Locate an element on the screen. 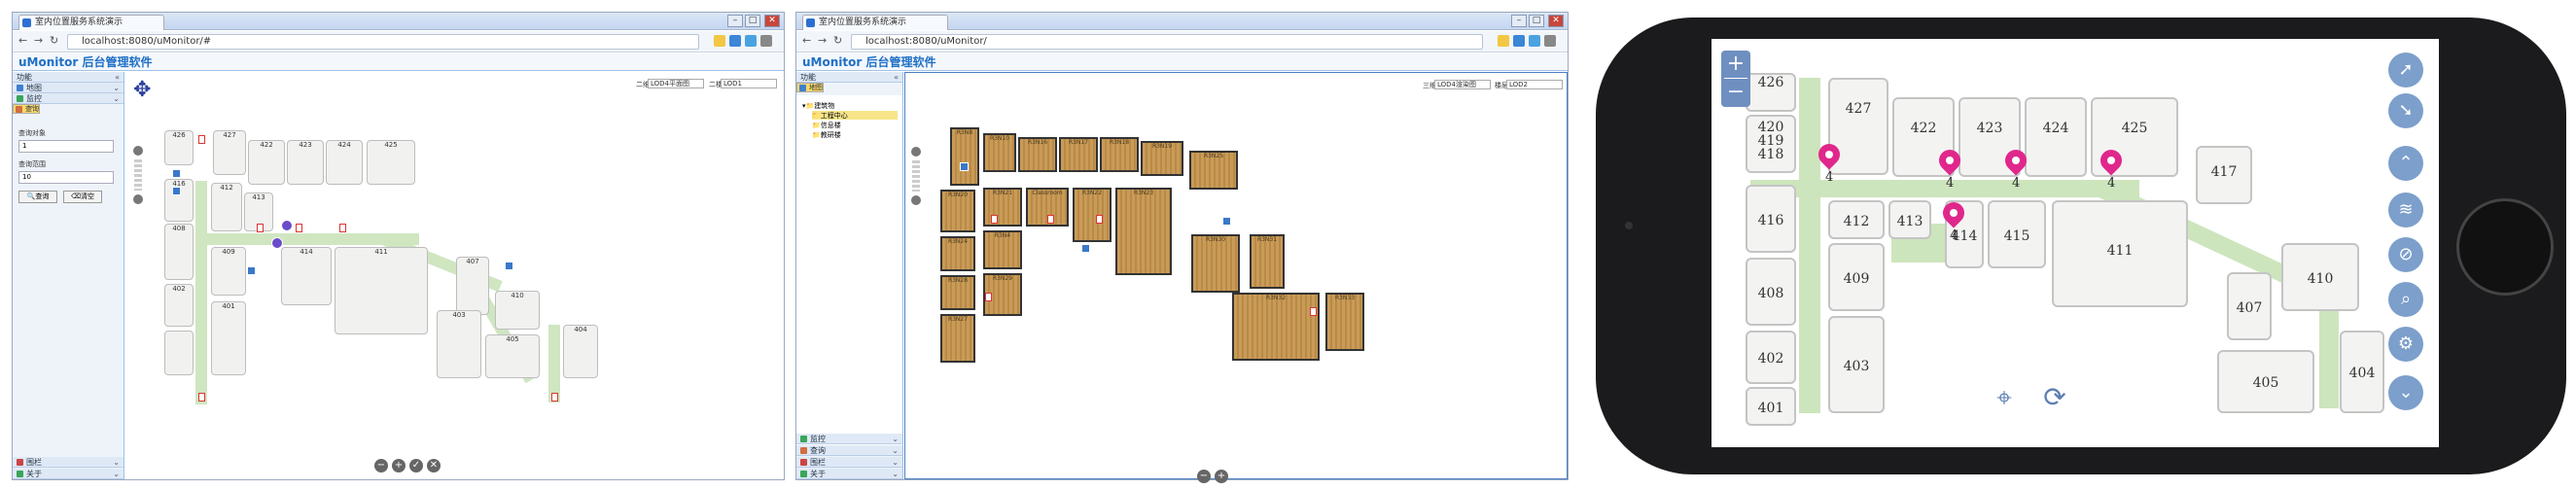 This screenshot has width=2576, height=490. zoom-slider is located at coordinates (138, 175).